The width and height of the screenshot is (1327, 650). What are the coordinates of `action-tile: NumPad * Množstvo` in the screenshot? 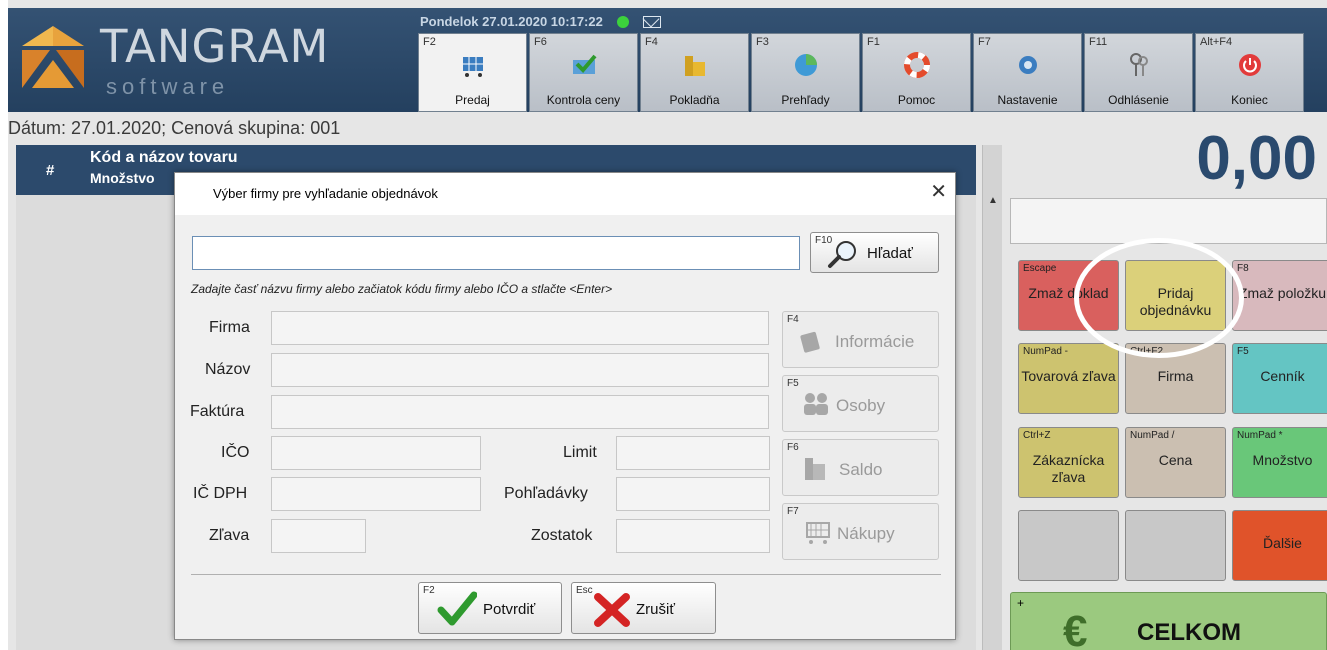 It's located at (1279, 462).